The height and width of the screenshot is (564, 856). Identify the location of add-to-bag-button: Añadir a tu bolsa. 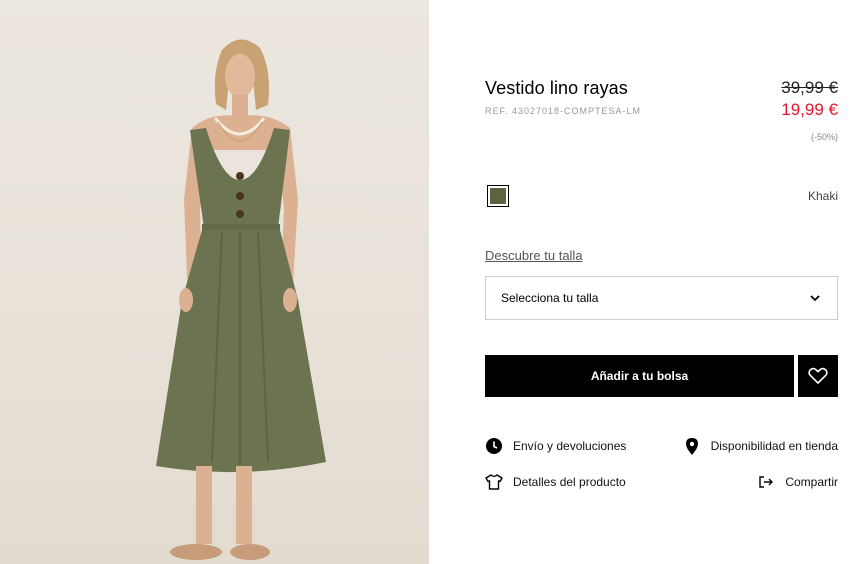
(639, 376).